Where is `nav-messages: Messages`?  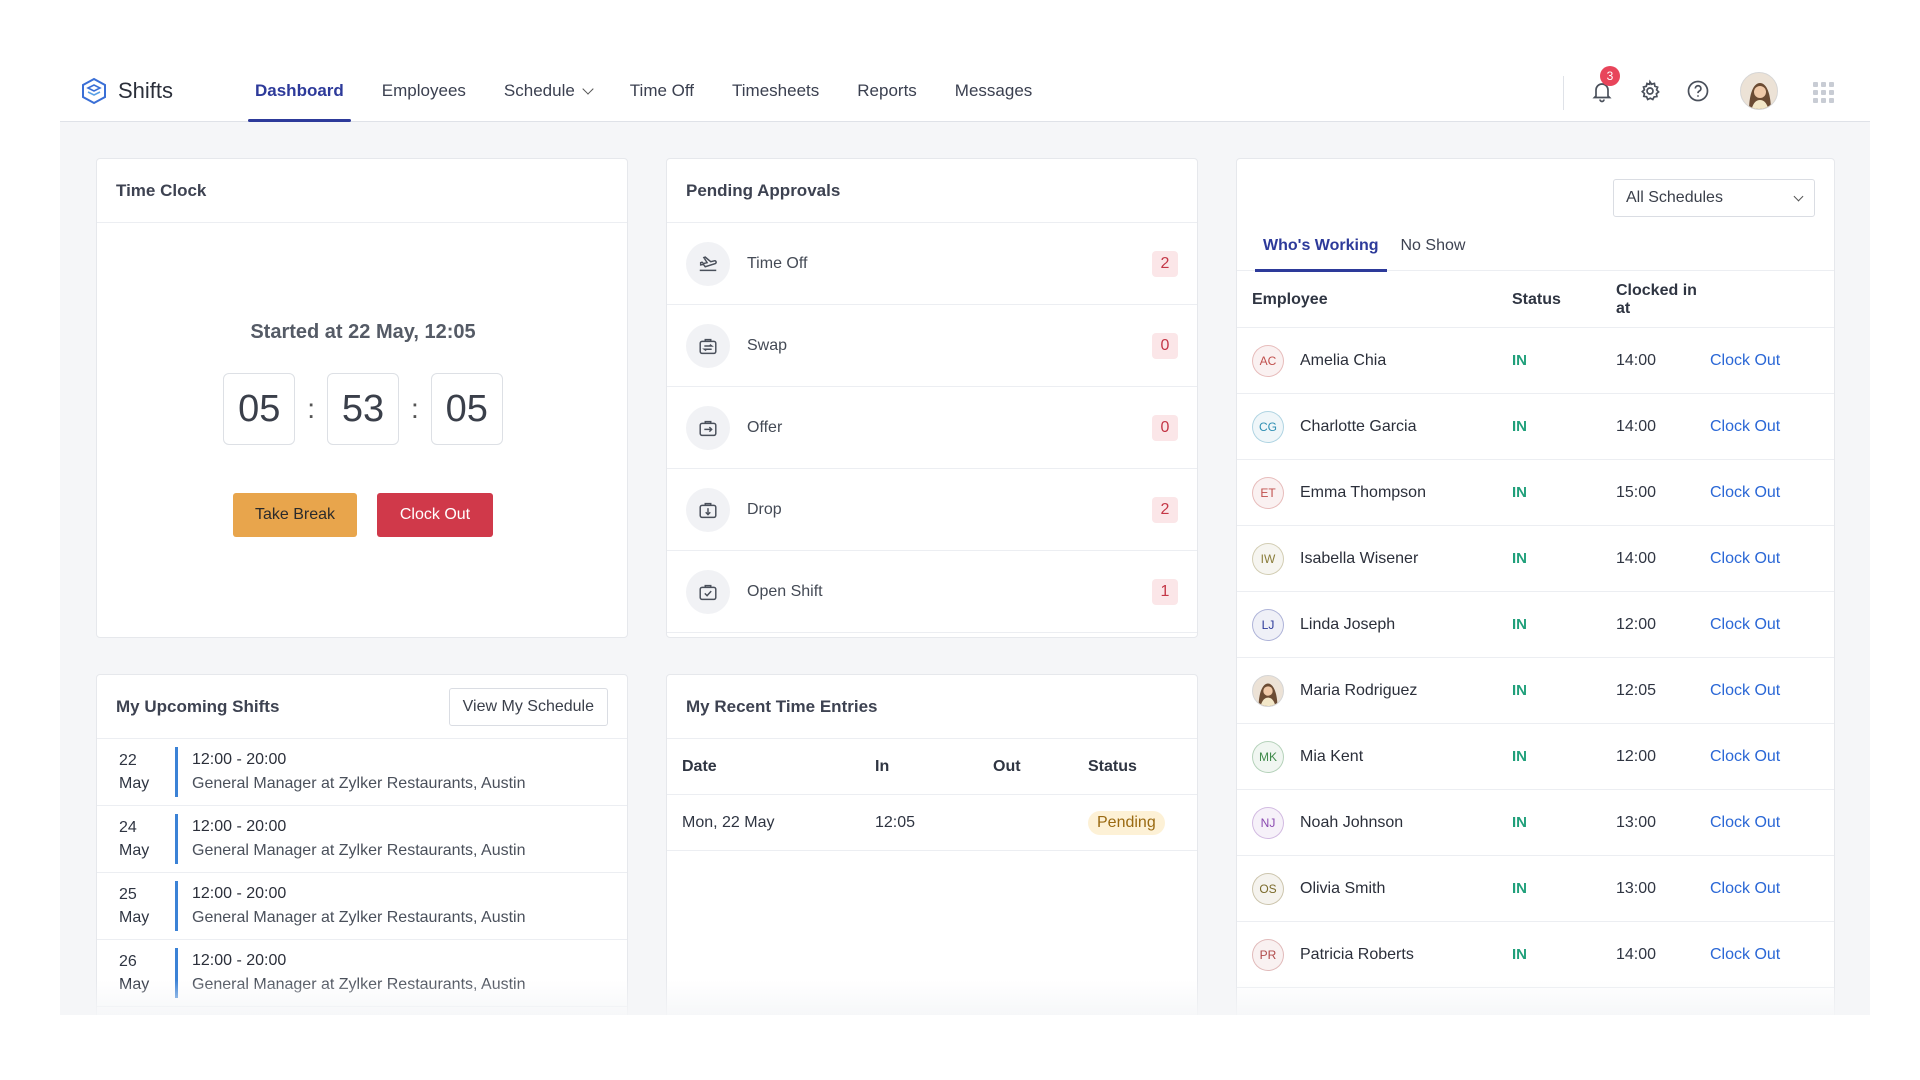
nav-messages: Messages is located at coordinates (993, 91).